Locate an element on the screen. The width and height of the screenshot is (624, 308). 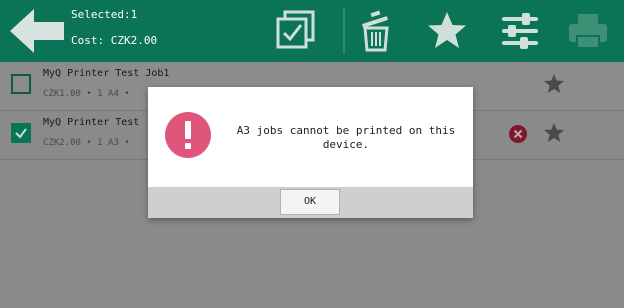
printer-icon is located at coordinates (588, 31).